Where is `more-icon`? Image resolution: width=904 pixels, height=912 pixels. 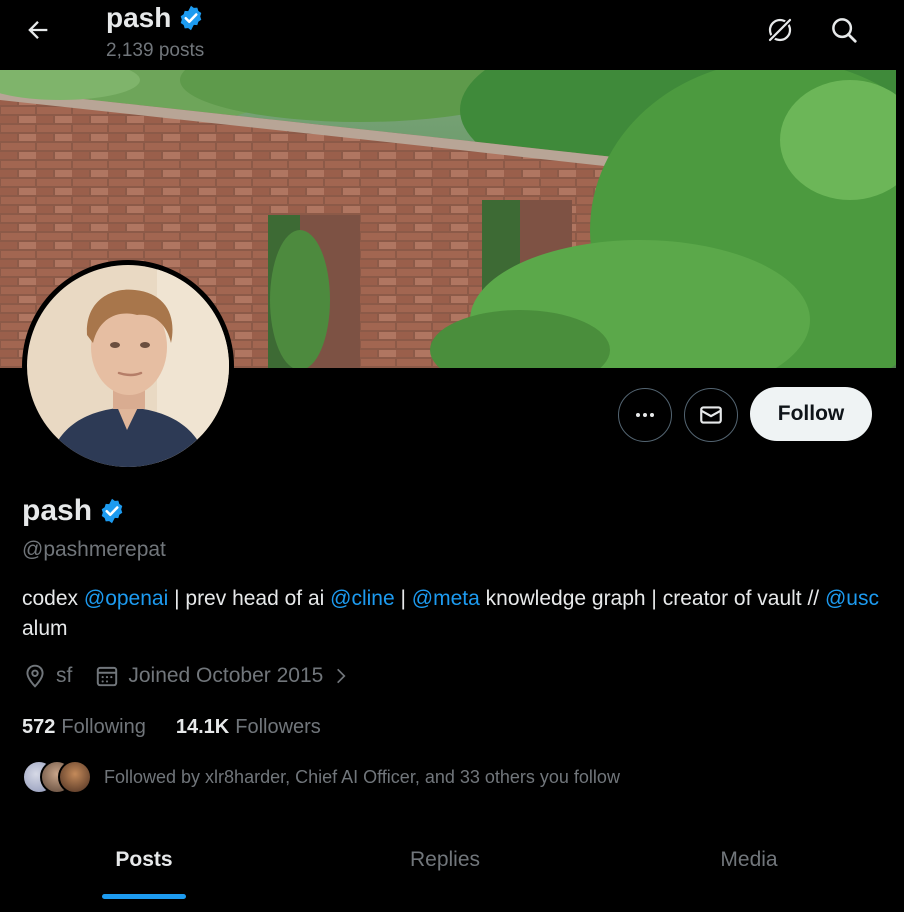
more-icon is located at coordinates (645, 415).